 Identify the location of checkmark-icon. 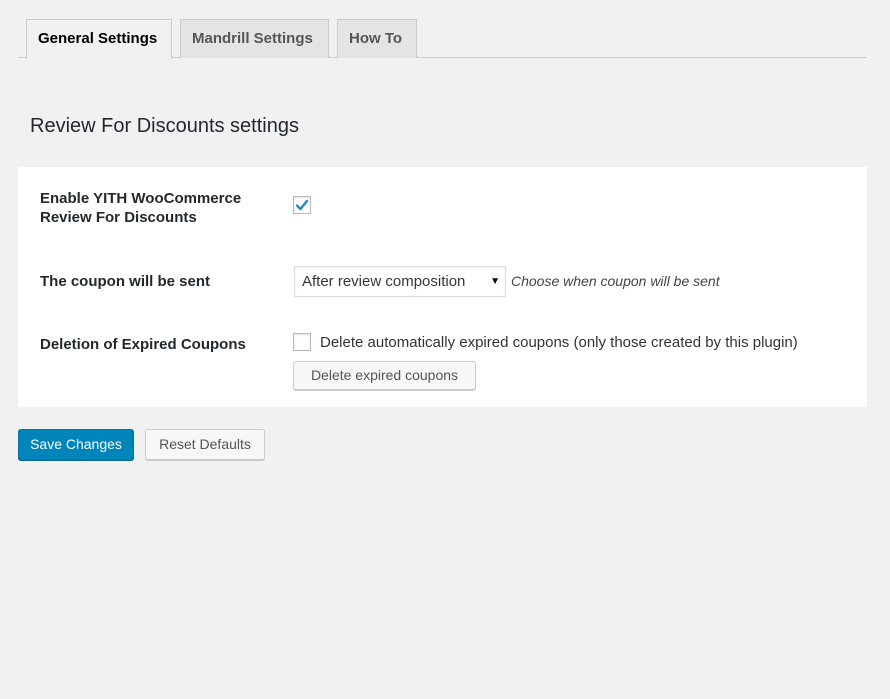
(302, 205).